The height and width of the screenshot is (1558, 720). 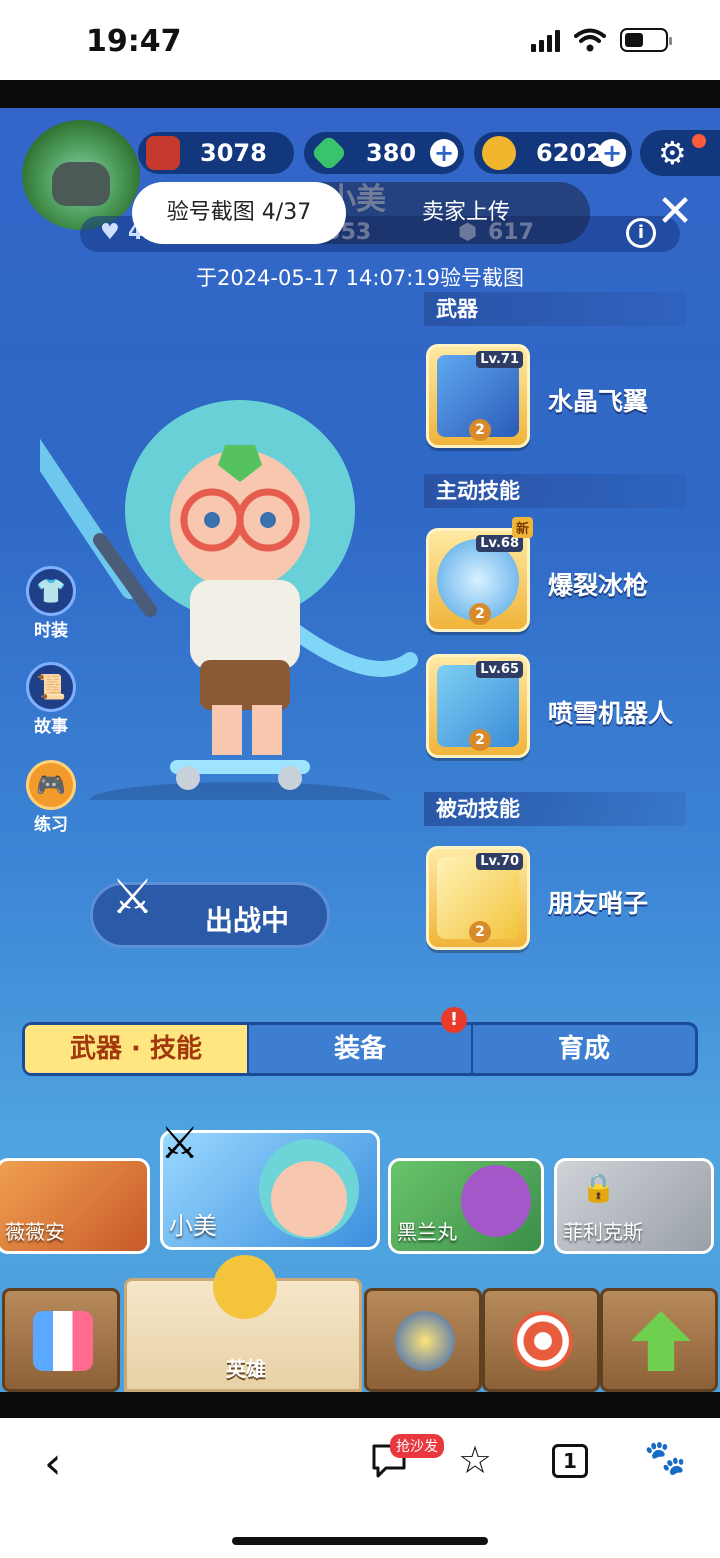 What do you see at coordinates (475, 1460) in the screenshot?
I see `star-icon: ☆` at bounding box center [475, 1460].